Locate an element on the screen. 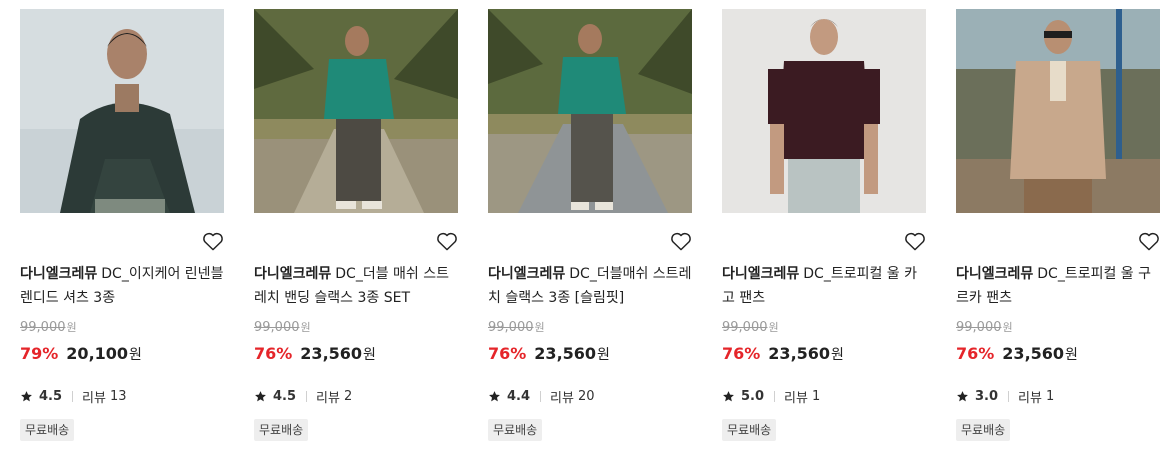 This screenshot has width=1176, height=458. rating-score: 5.0 is located at coordinates (753, 396).